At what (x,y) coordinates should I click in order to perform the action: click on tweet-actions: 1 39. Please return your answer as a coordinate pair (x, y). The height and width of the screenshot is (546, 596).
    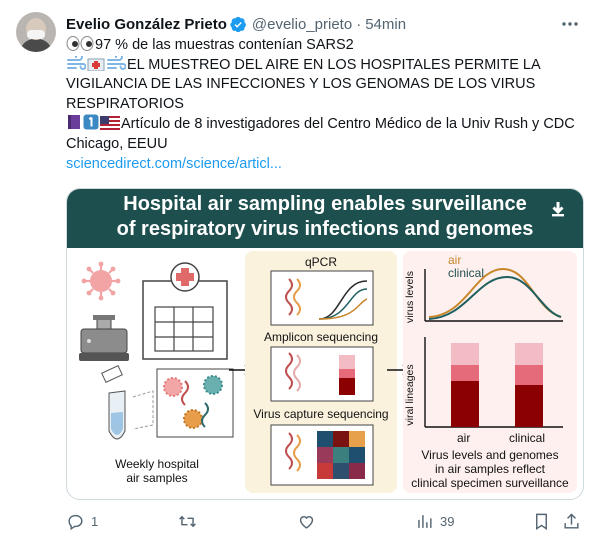
    Looking at the image, I should click on (324, 522).